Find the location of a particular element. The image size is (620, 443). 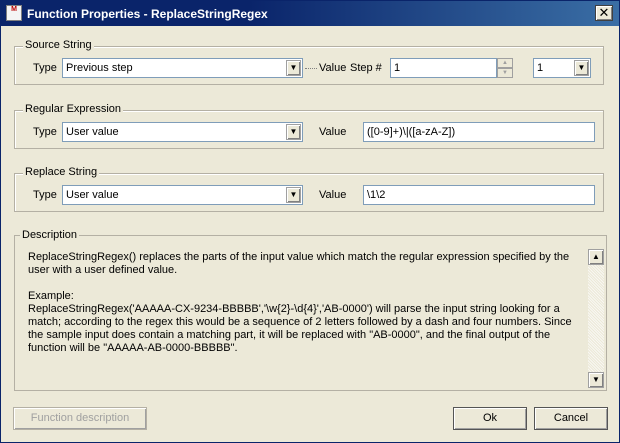

step-spinner: ▲ ▼ is located at coordinates (505, 68).